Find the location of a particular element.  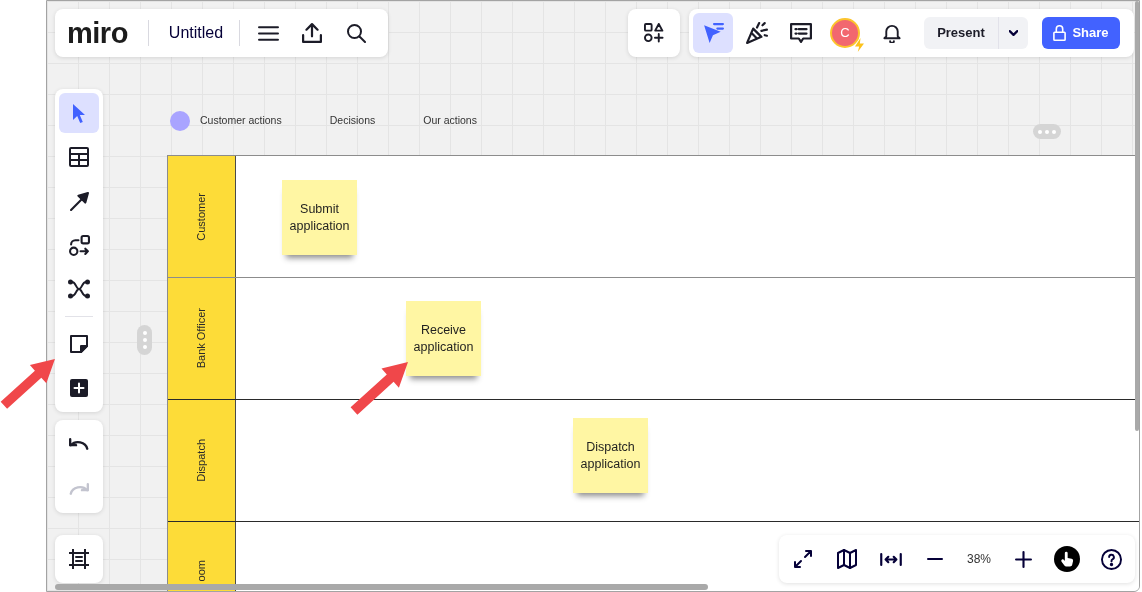

lightning-icon is located at coordinates (859, 45).